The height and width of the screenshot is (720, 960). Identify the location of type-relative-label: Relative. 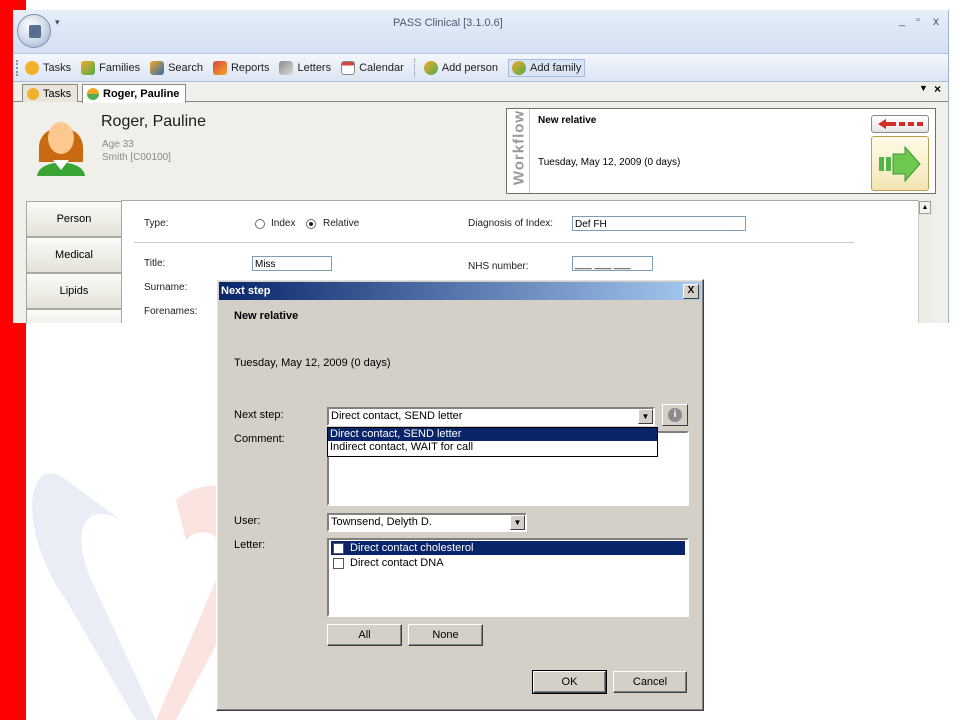
(341, 223).